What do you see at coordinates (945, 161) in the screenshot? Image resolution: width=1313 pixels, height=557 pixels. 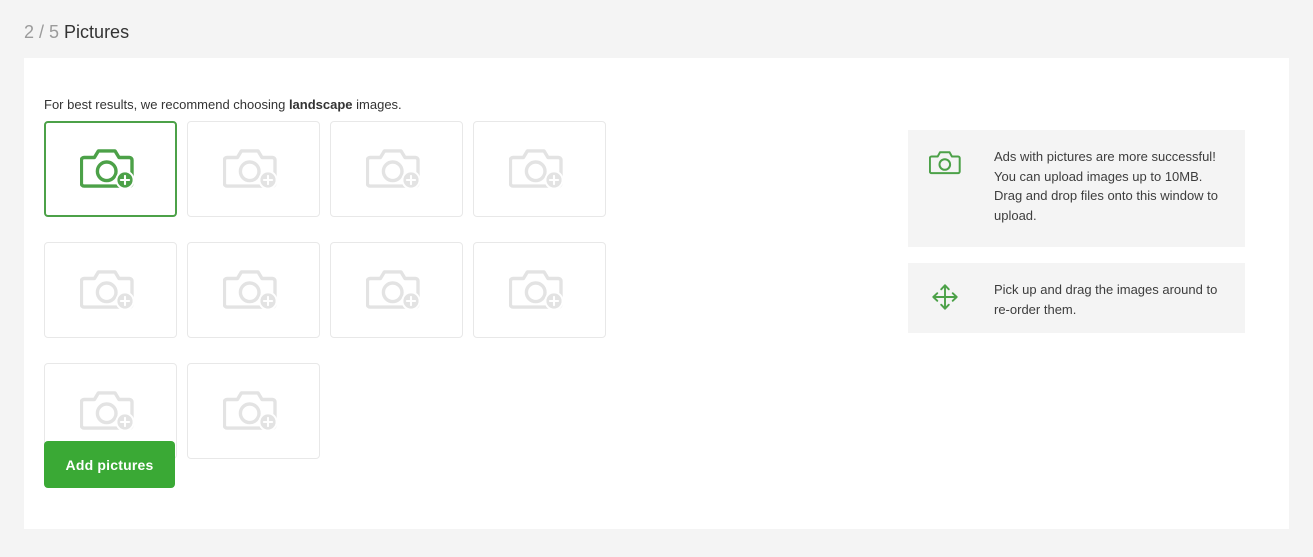 I see `camera-icon` at bounding box center [945, 161].